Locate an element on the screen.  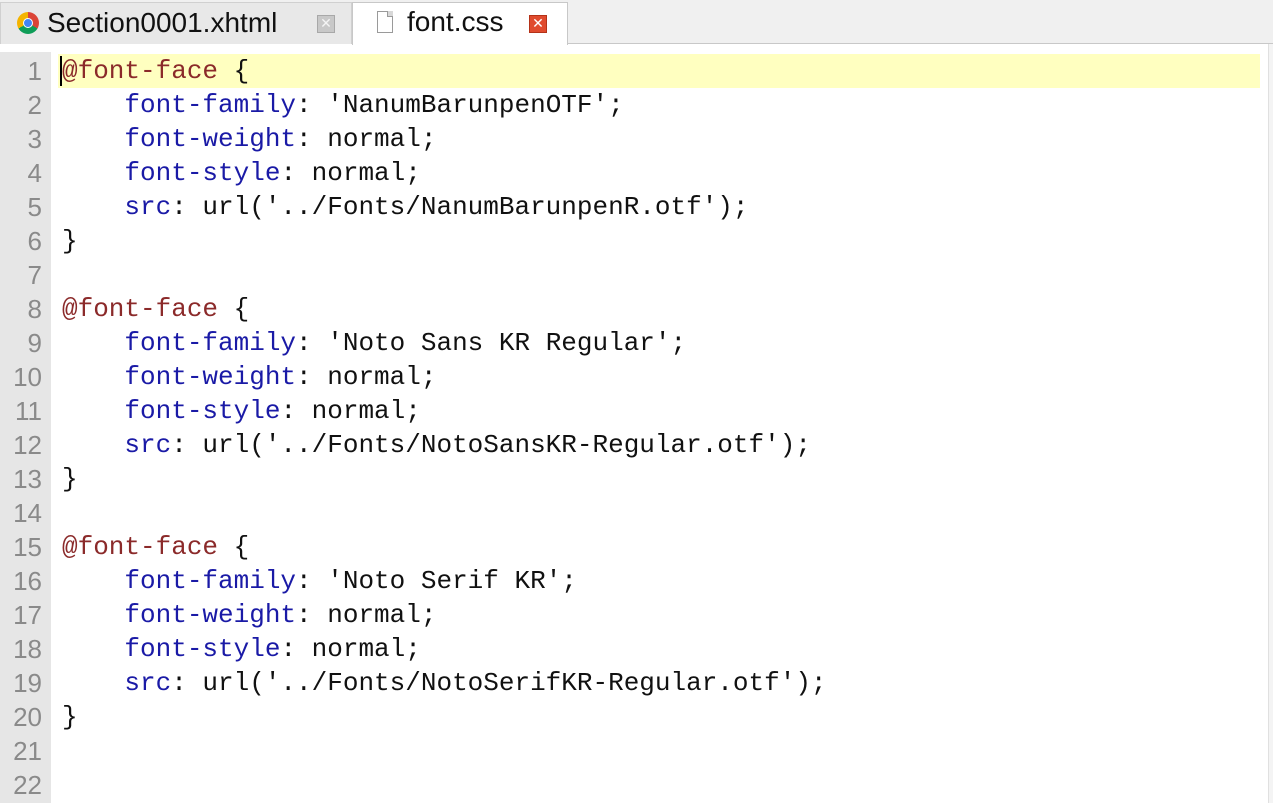
code-token: : 'NanumBarunpenOTF'; is located at coordinates (460, 105).